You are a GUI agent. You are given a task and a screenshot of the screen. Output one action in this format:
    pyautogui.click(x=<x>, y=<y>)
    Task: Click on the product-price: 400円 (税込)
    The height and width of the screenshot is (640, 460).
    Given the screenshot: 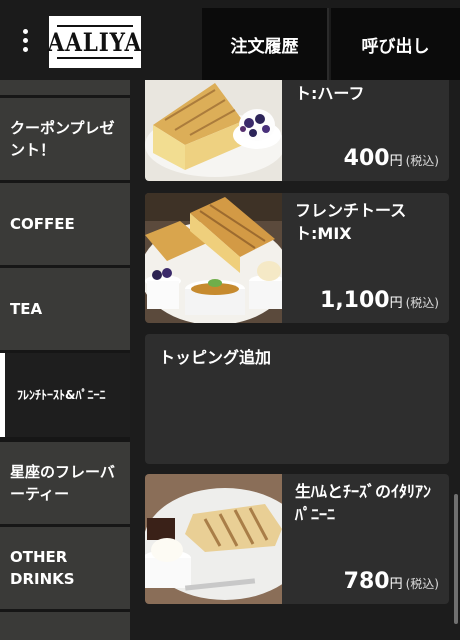 What is the action you would take?
    pyautogui.click(x=391, y=158)
    